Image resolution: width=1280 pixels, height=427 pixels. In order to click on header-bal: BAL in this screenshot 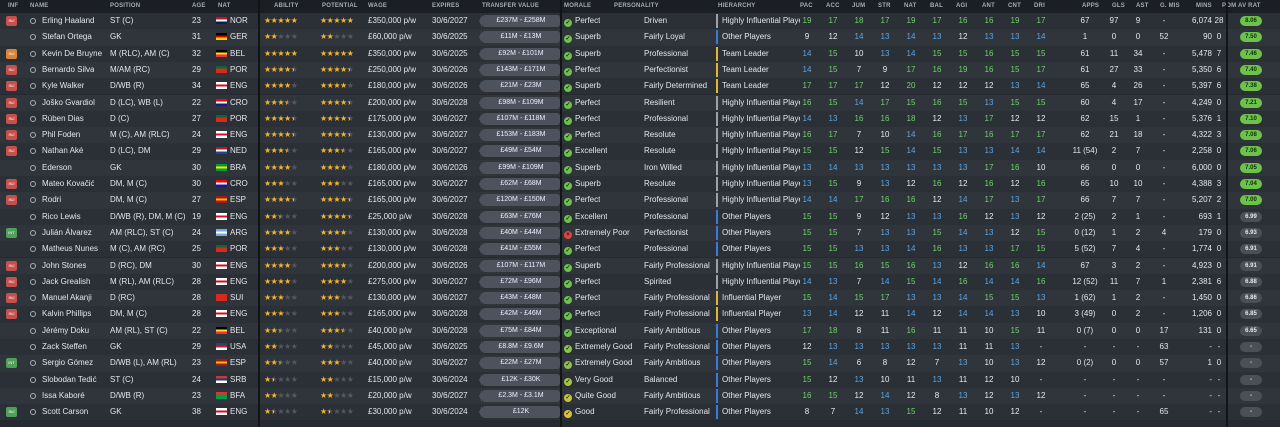, I will do `click(936, 6)`.